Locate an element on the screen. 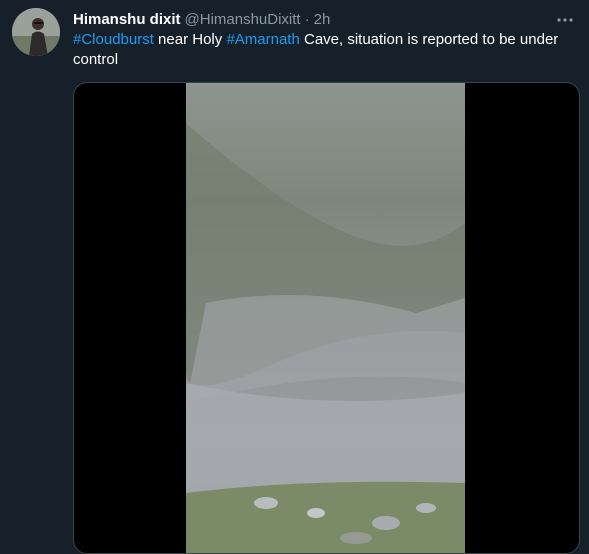 The height and width of the screenshot is (554, 589). tweet-header: Himanshu dixit @HimanshuDixitt · 2h is located at coordinates (311, 19).